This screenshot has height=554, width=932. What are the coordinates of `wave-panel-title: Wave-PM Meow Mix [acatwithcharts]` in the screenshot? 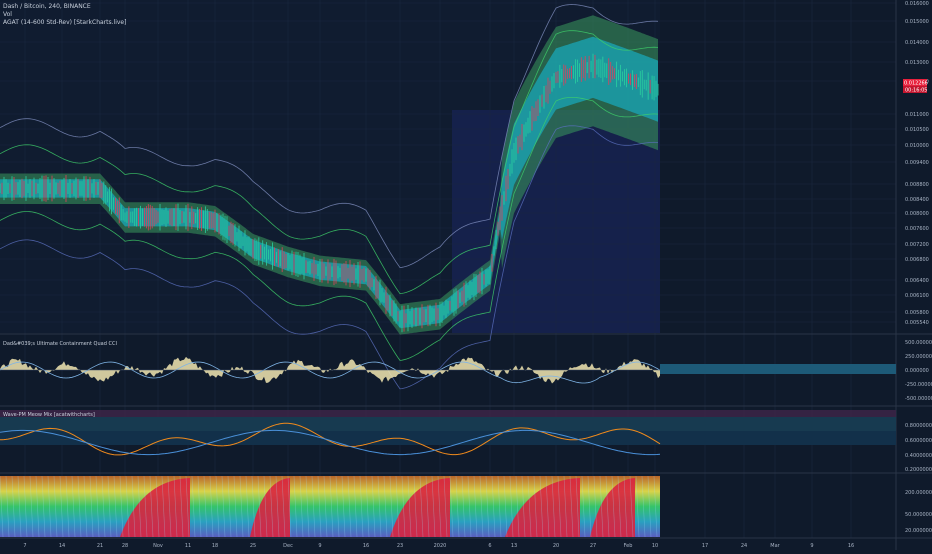 It's located at (49, 415).